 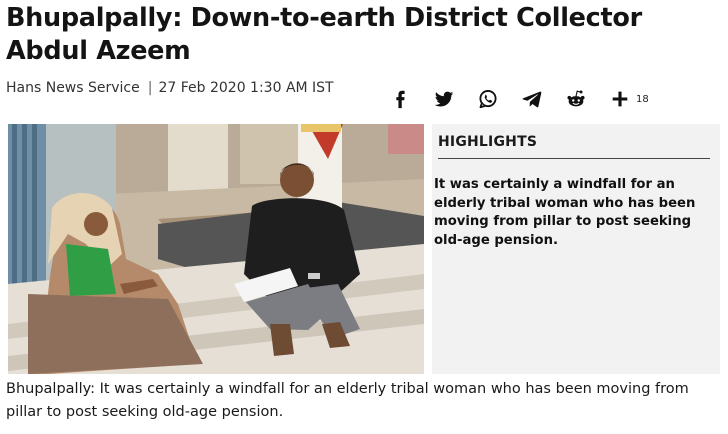 What do you see at coordinates (574, 146) in the screenshot?
I see `highlights-title: HIGHLIGHTS` at bounding box center [574, 146].